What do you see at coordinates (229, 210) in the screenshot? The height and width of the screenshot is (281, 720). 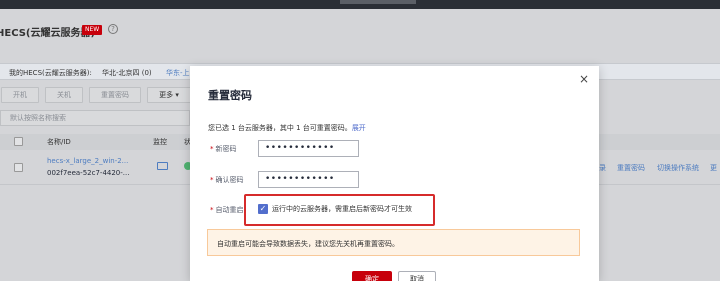 I see `auto-restart-label-text: 自动重启` at bounding box center [229, 210].